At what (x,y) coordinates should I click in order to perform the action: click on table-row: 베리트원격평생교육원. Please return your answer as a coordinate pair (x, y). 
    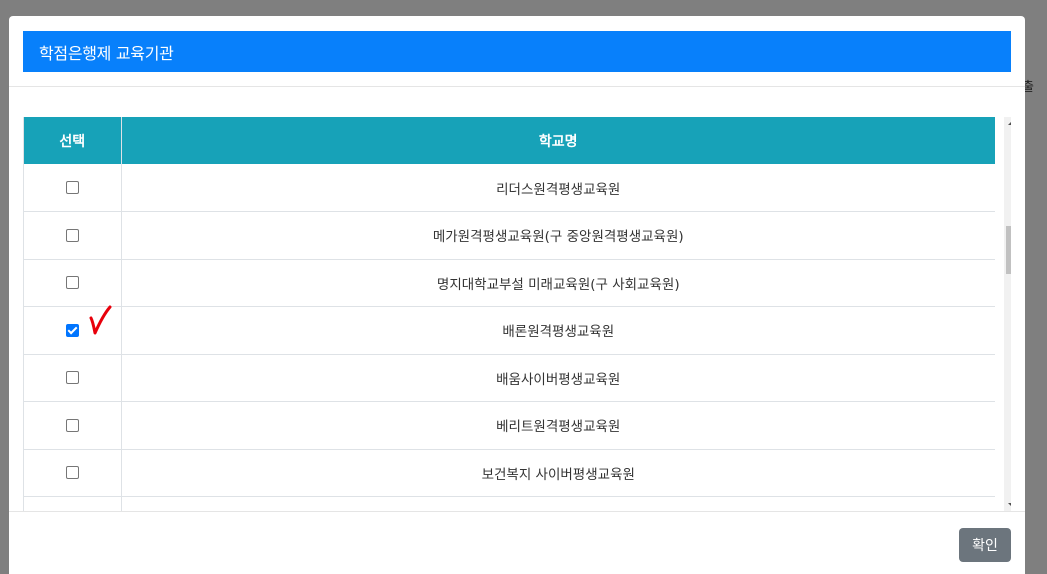
    Looking at the image, I should click on (509, 425).